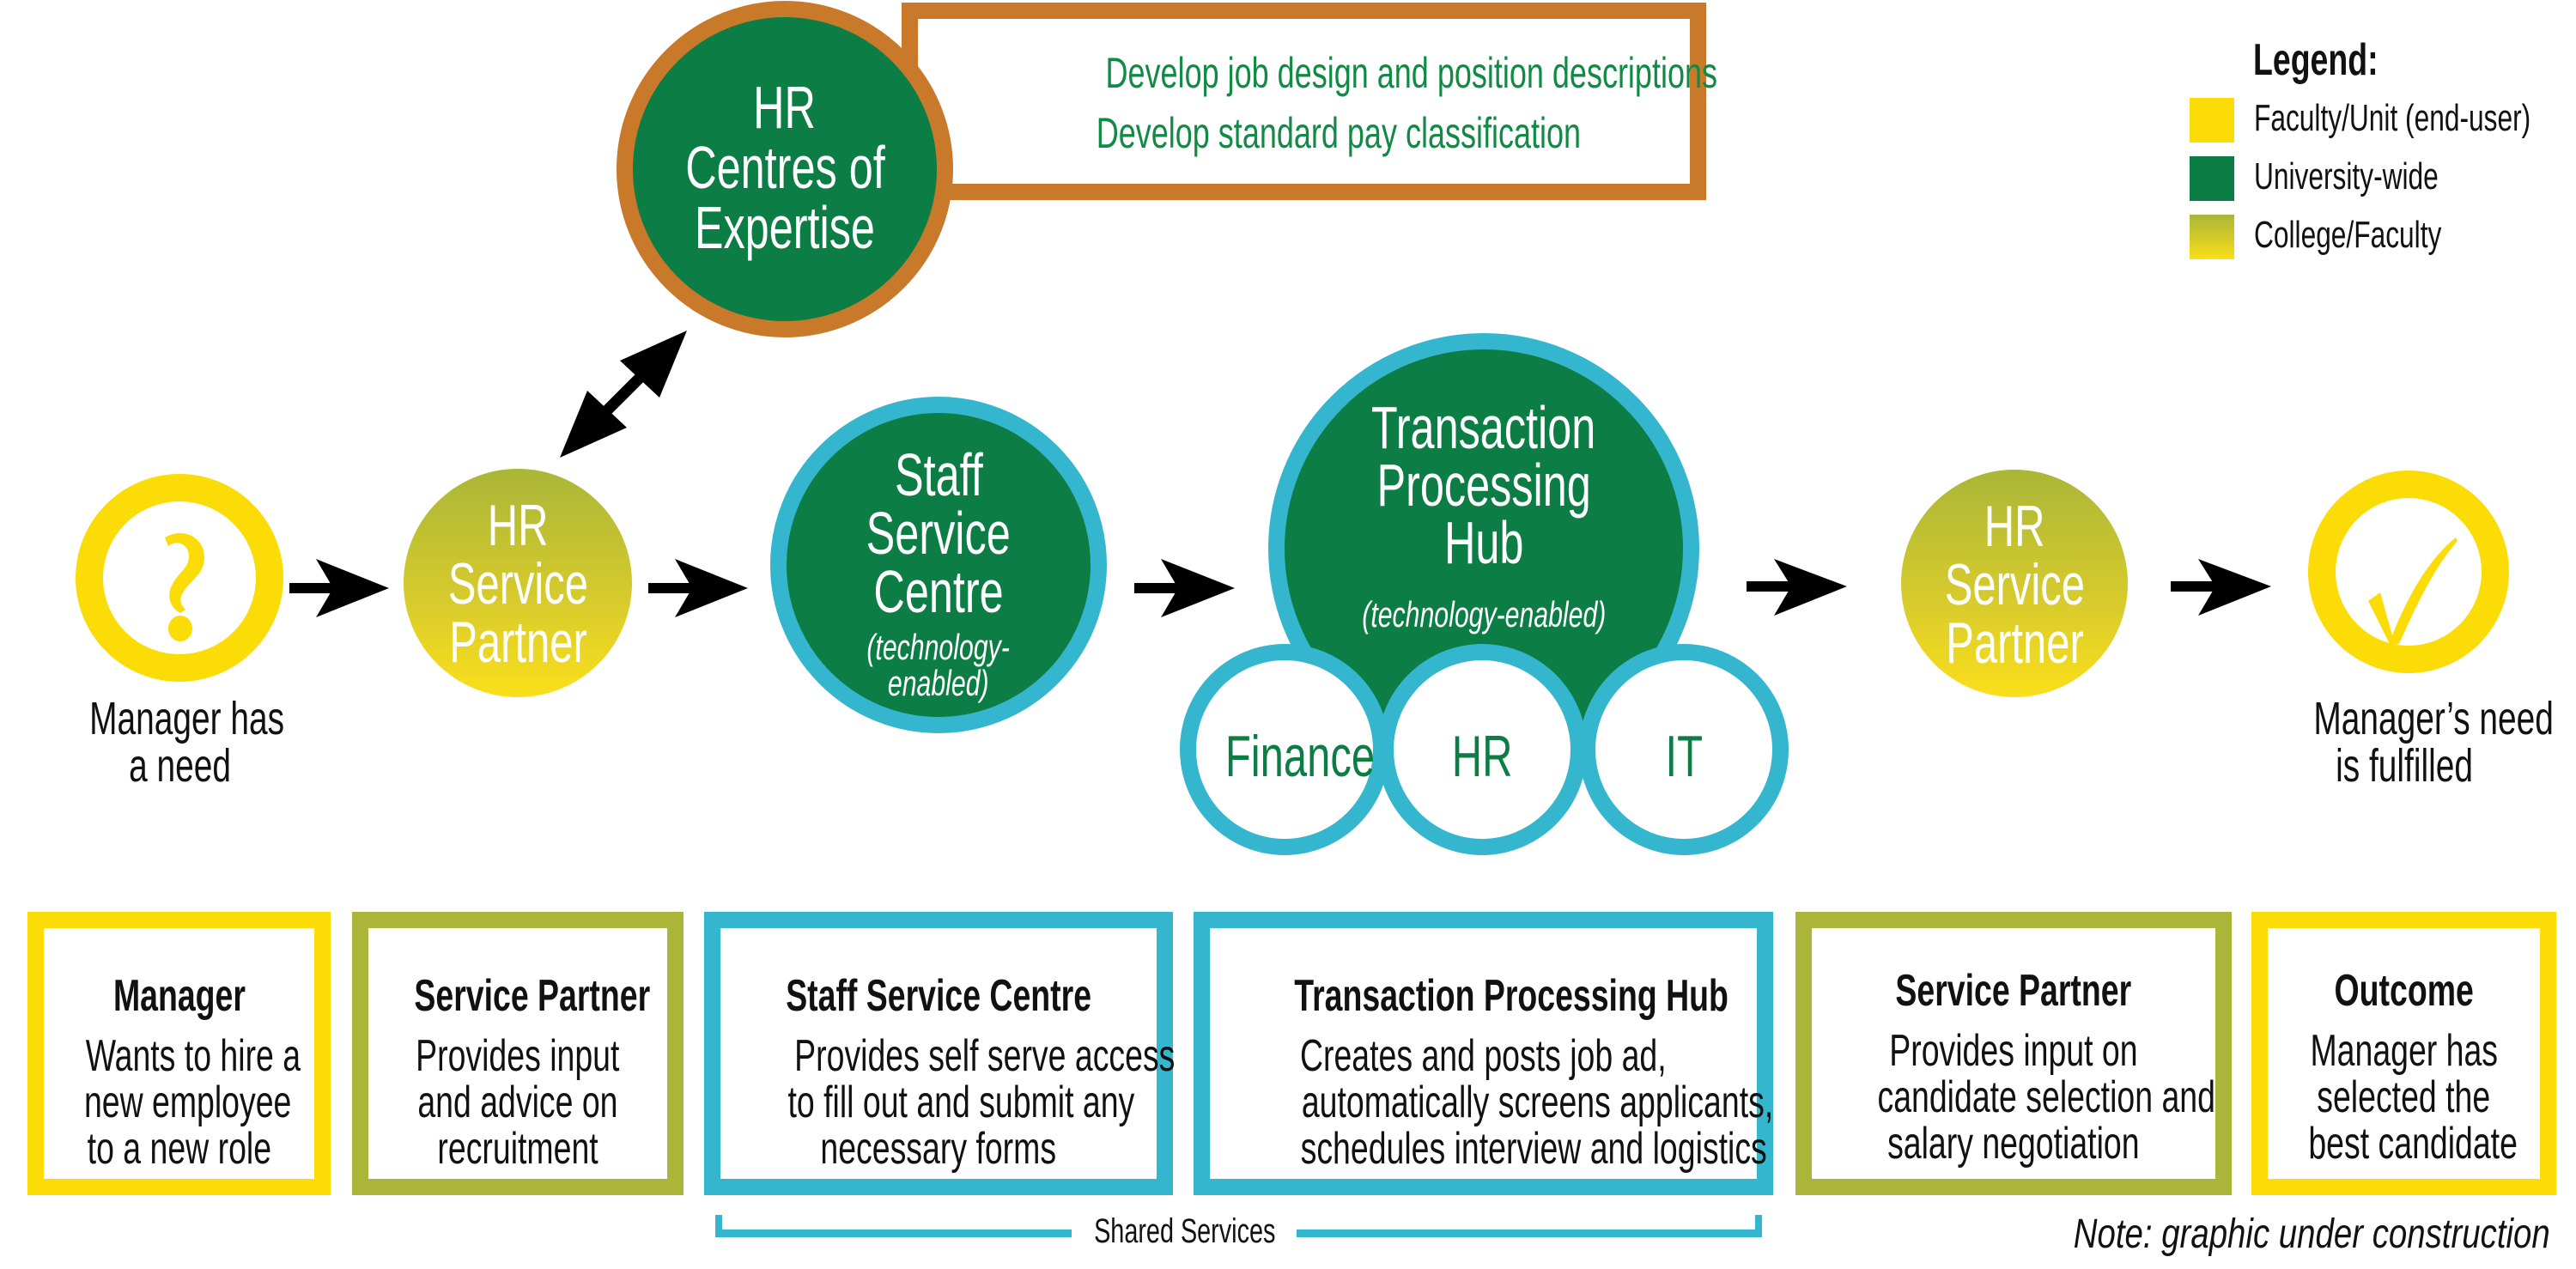 The image size is (2576, 1269). Describe the element at coordinates (961, 1102) in the screenshot. I see `box-text-line: to fill out and submit any` at that location.